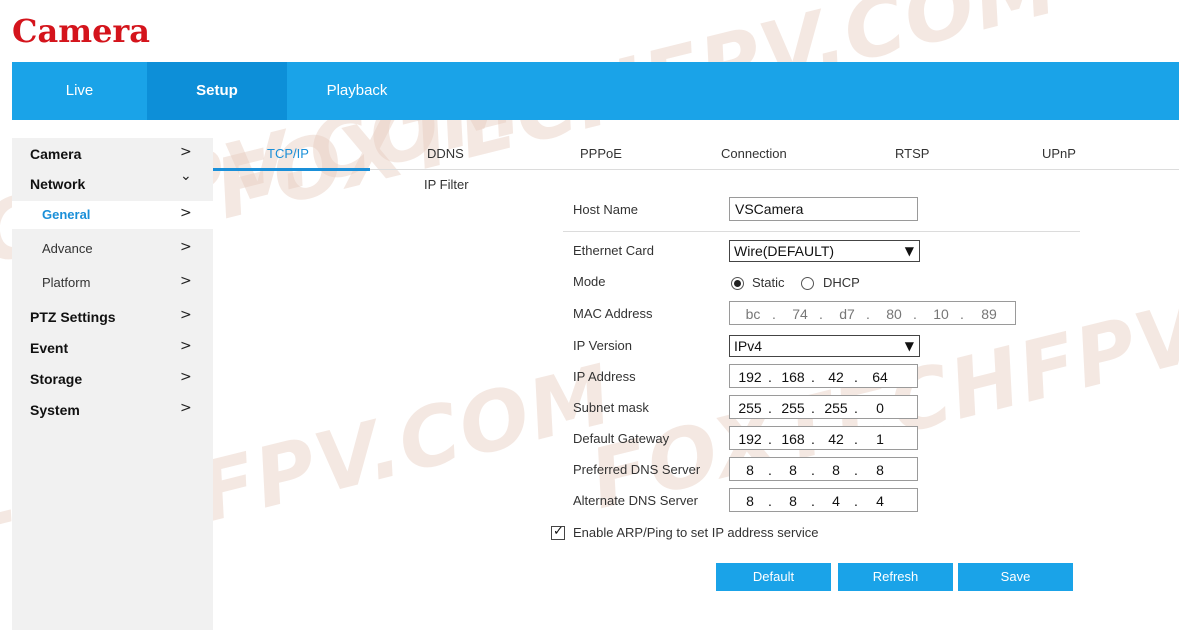 The width and height of the screenshot is (1179, 630). I want to click on network-subtabs: TCP/IP DDNS PPPoE Connection RTSP UPnP, so click(696, 154).